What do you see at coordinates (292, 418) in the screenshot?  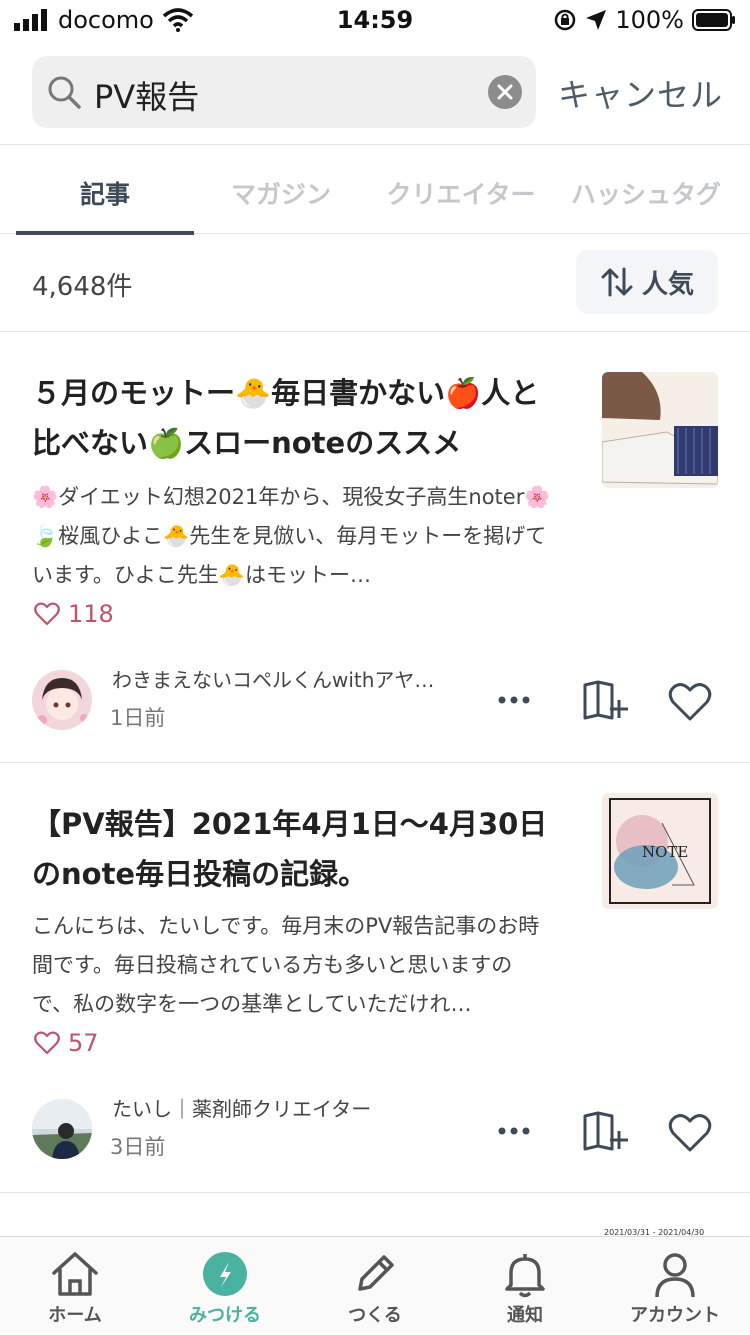 I see `article-title: ５月のモットー🐣毎日書かない🍎人と比べない🍏スローnoteのススメ` at bounding box center [292, 418].